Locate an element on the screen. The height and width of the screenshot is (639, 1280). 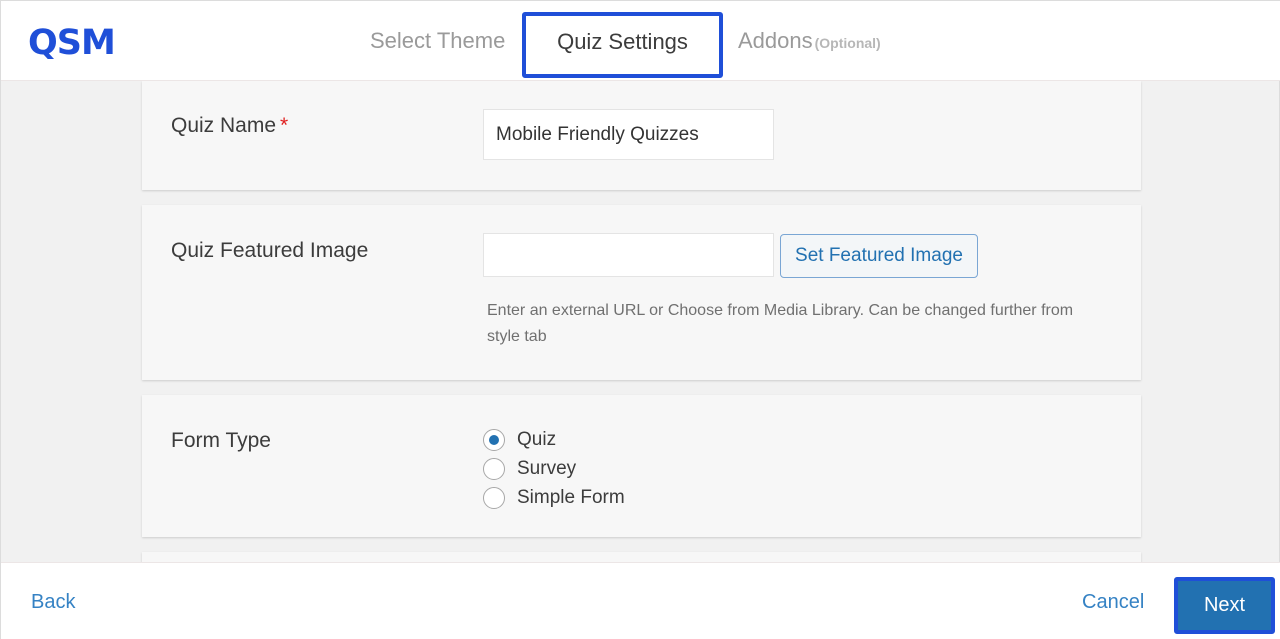
radio-label: Survey is located at coordinates (547, 468).